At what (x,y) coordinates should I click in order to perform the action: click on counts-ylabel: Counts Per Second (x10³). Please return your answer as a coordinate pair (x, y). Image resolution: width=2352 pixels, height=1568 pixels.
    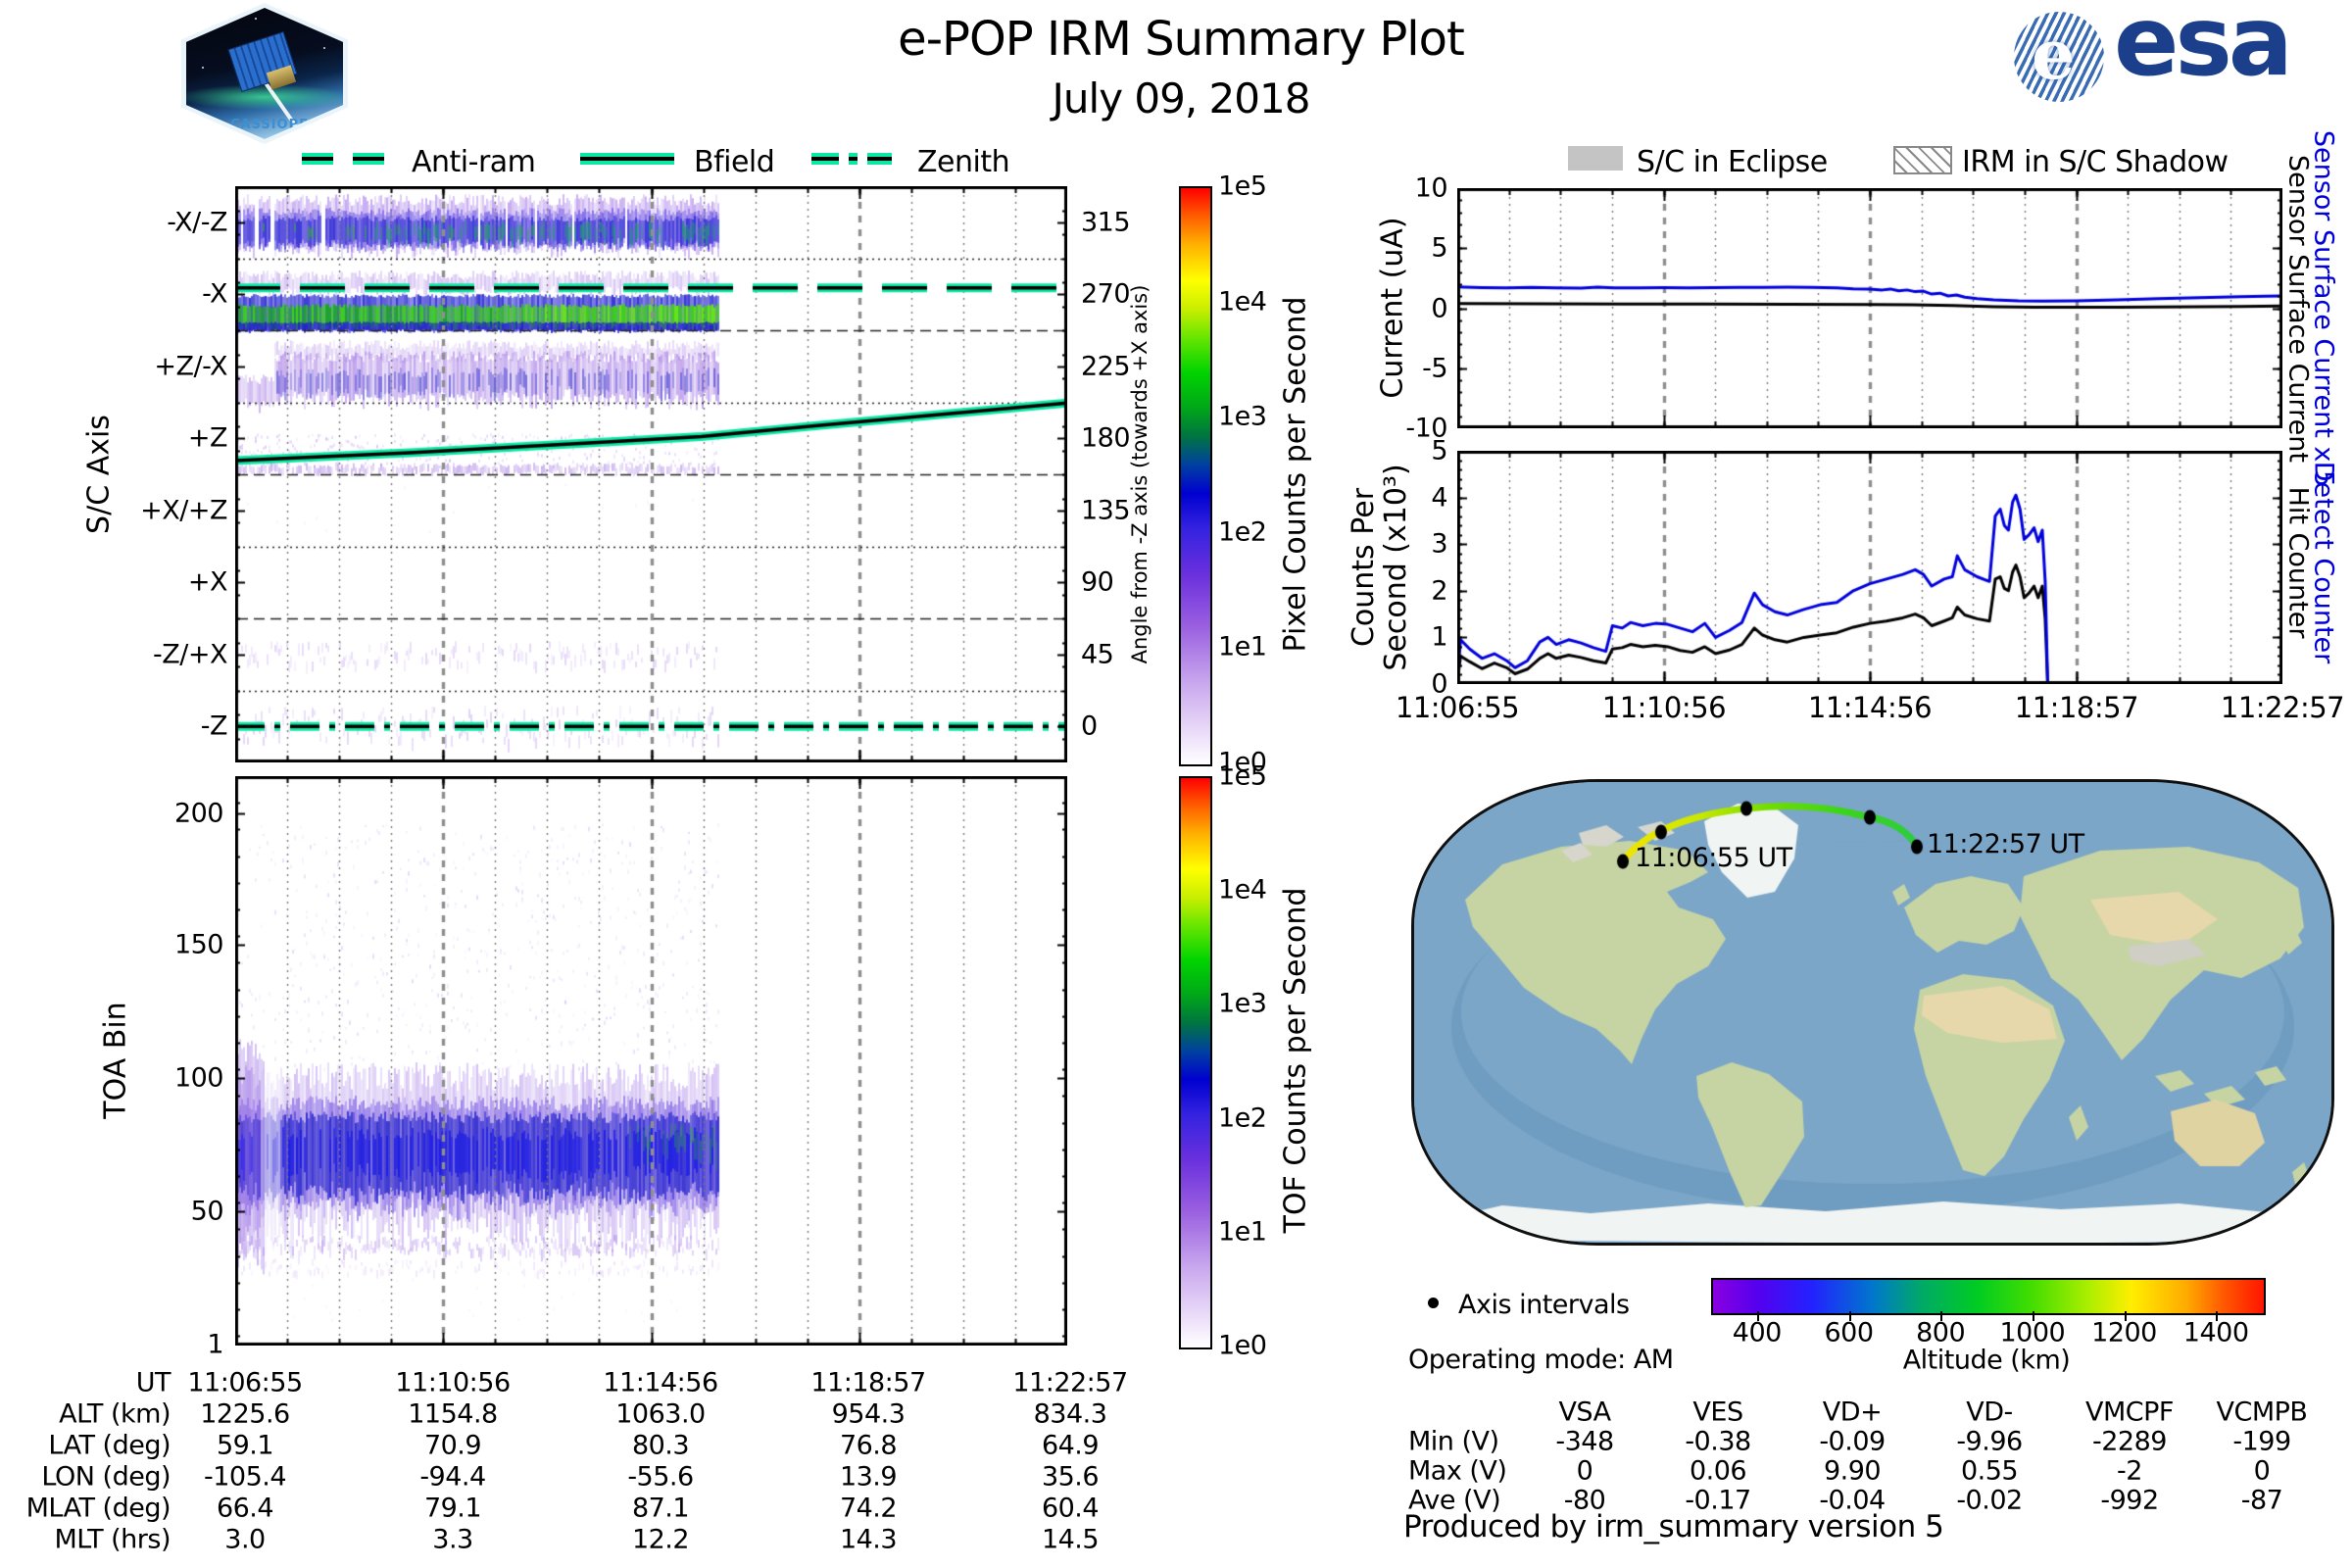
    Looking at the image, I should click on (1380, 567).